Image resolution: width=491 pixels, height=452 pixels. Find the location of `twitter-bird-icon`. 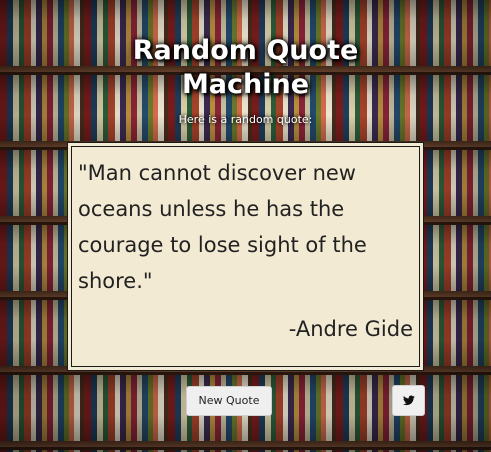

twitter-bird-icon is located at coordinates (408, 400).